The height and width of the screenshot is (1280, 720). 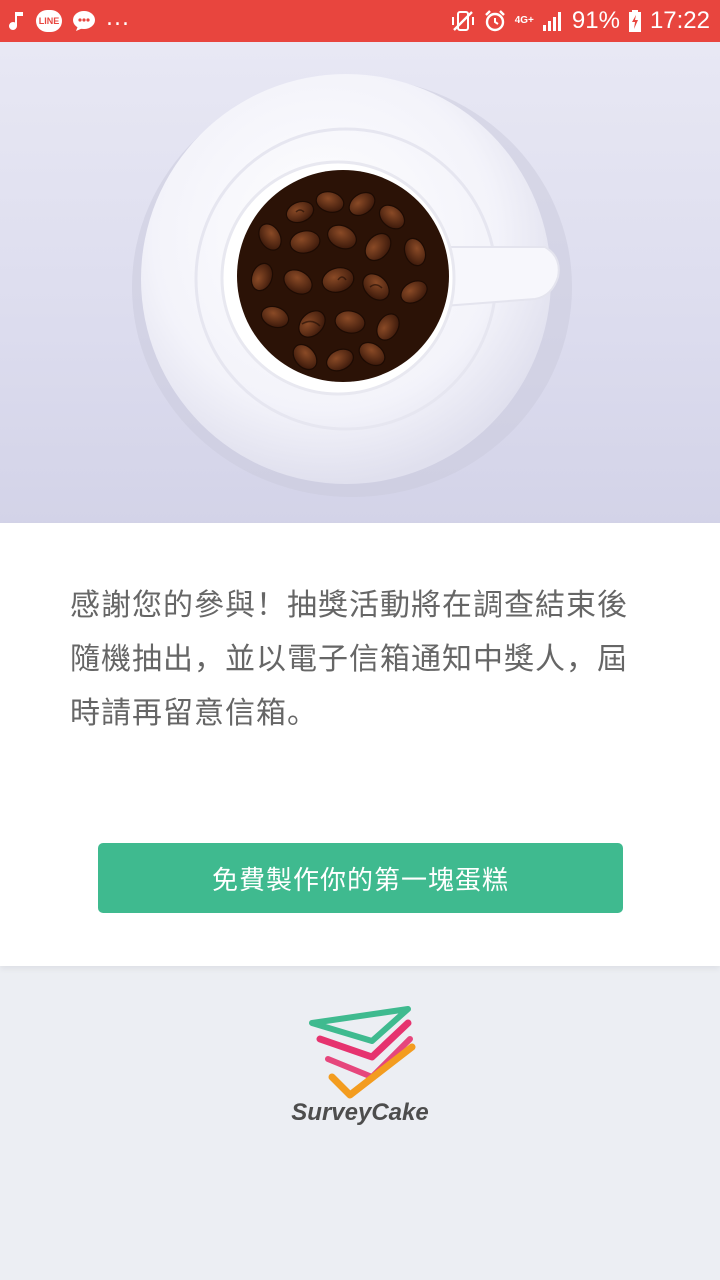 What do you see at coordinates (524, 20) in the screenshot?
I see `network-type-label: 4G+` at bounding box center [524, 20].